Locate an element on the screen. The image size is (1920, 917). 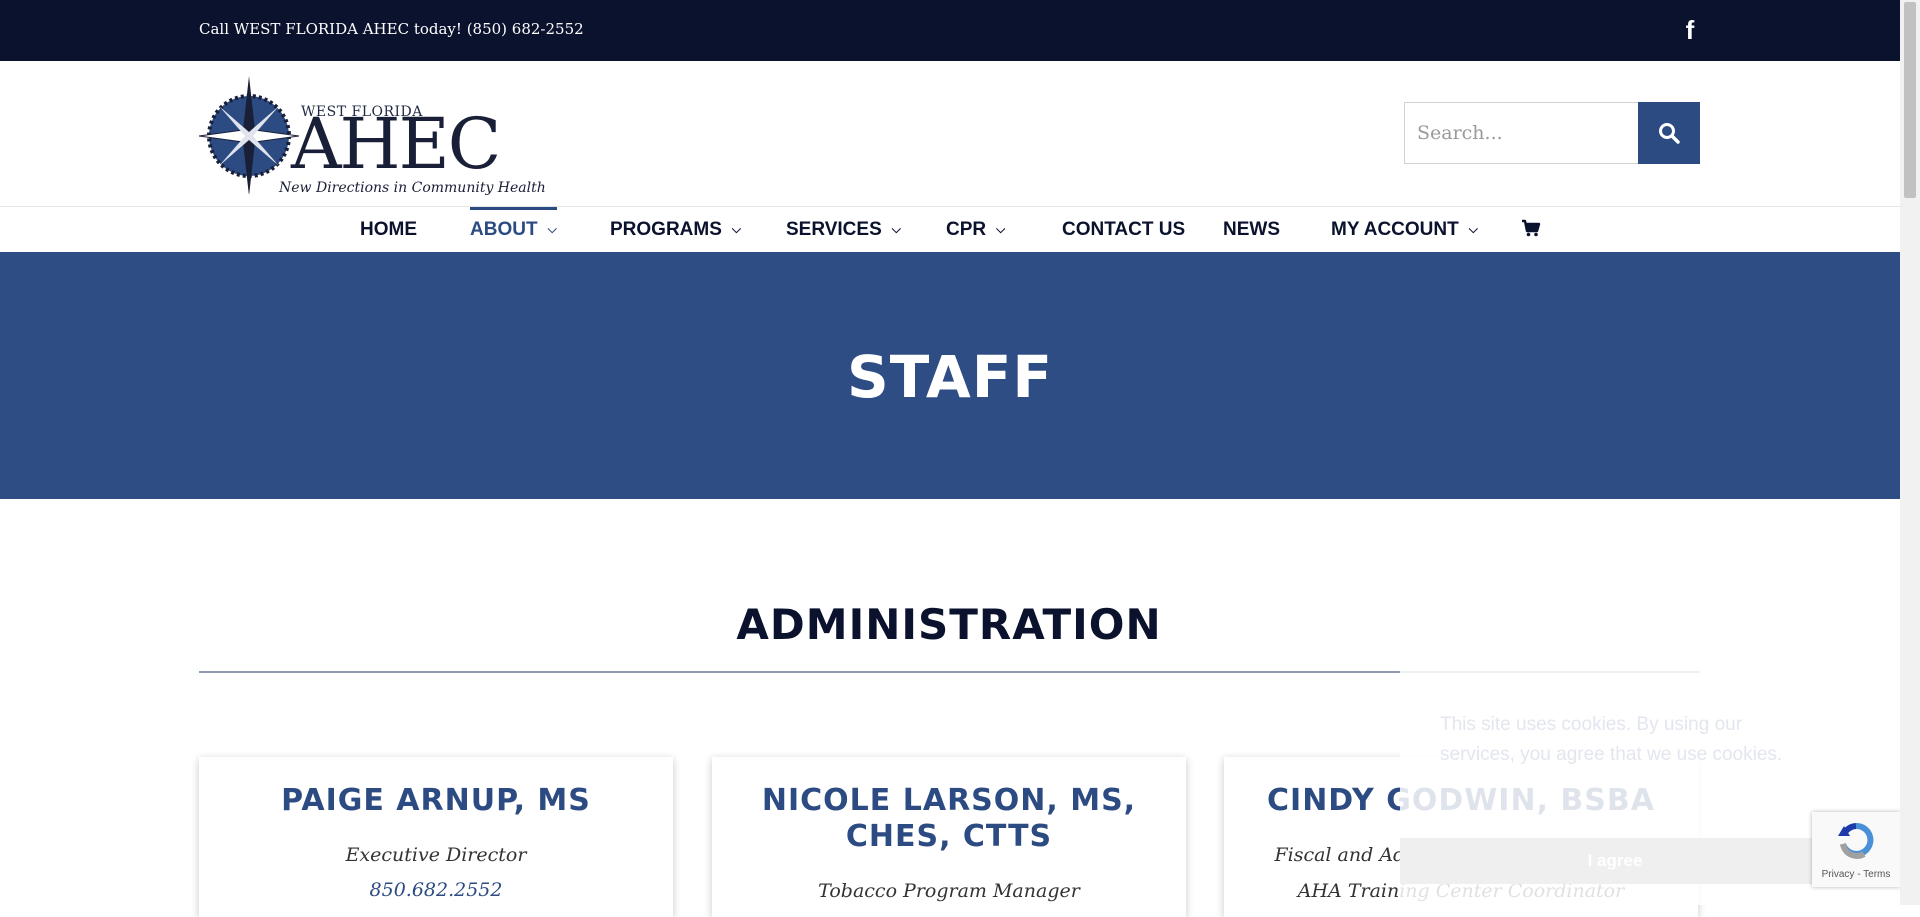
section-title: ADMINISTRATION is located at coordinates (949, 624).